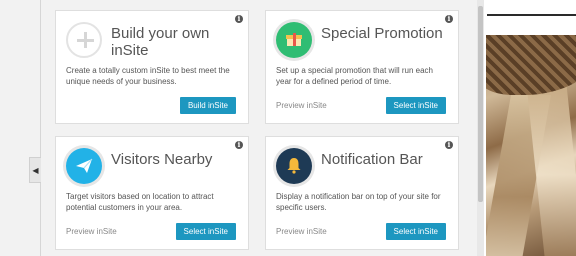 The height and width of the screenshot is (256, 576). I want to click on gift-icon, so click(294, 40).